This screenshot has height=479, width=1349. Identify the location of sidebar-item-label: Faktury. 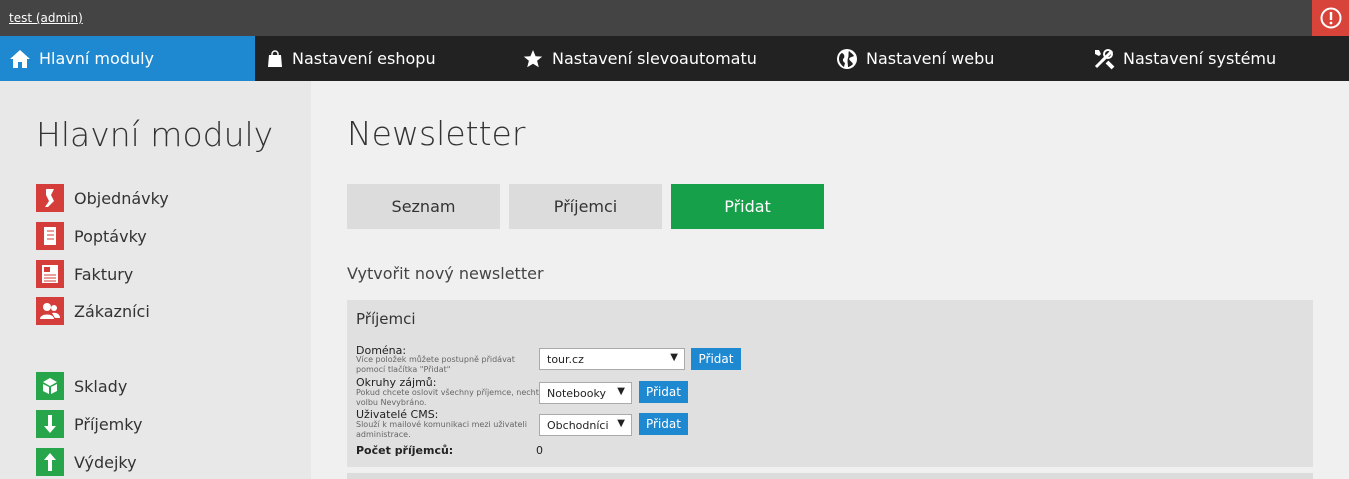
(104, 274).